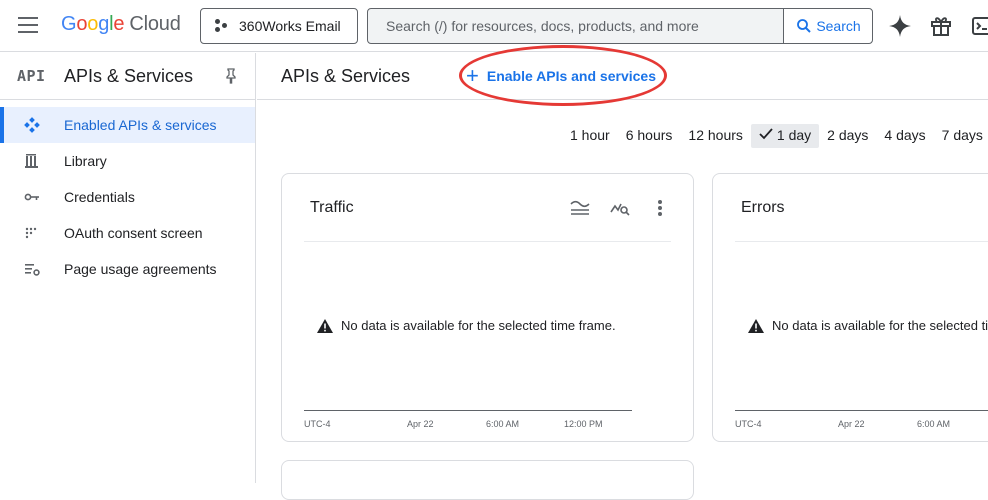 The width and height of the screenshot is (988, 500). What do you see at coordinates (904, 136) in the screenshot?
I see `time-option-4-days: 4 days` at bounding box center [904, 136].